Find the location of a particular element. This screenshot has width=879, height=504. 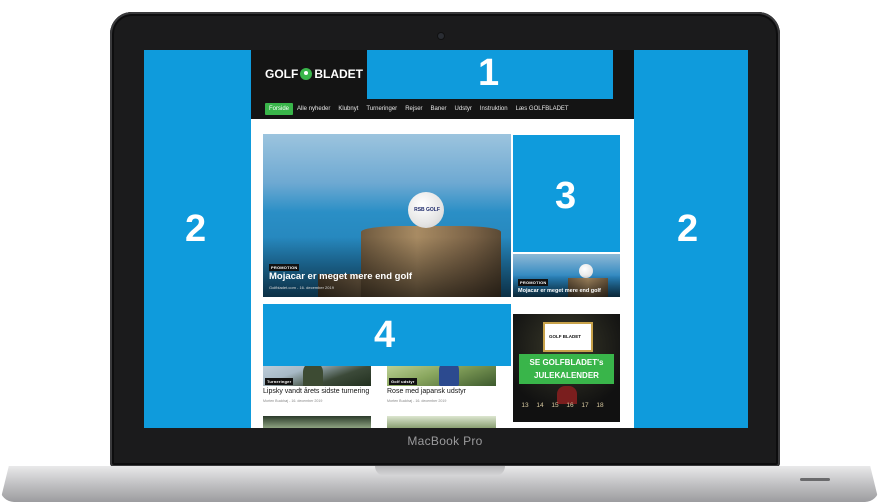

hero-title: Mojacar er meget mere end golf is located at coordinates (340, 276).